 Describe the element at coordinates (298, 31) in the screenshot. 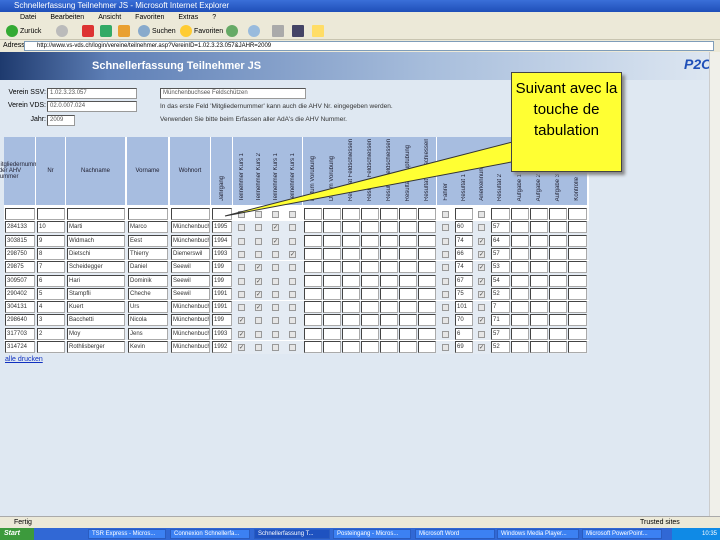

I see `edit-button` at that location.